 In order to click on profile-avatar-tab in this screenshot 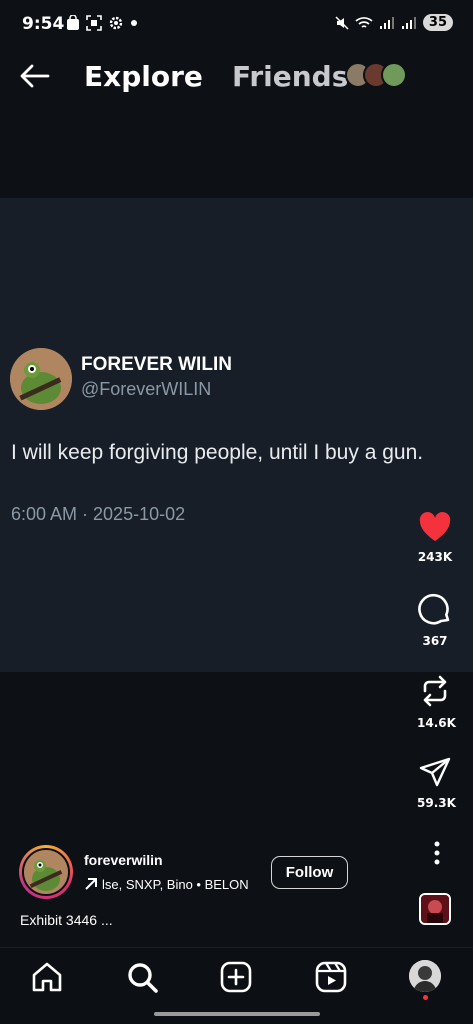, I will do `click(425, 976)`.